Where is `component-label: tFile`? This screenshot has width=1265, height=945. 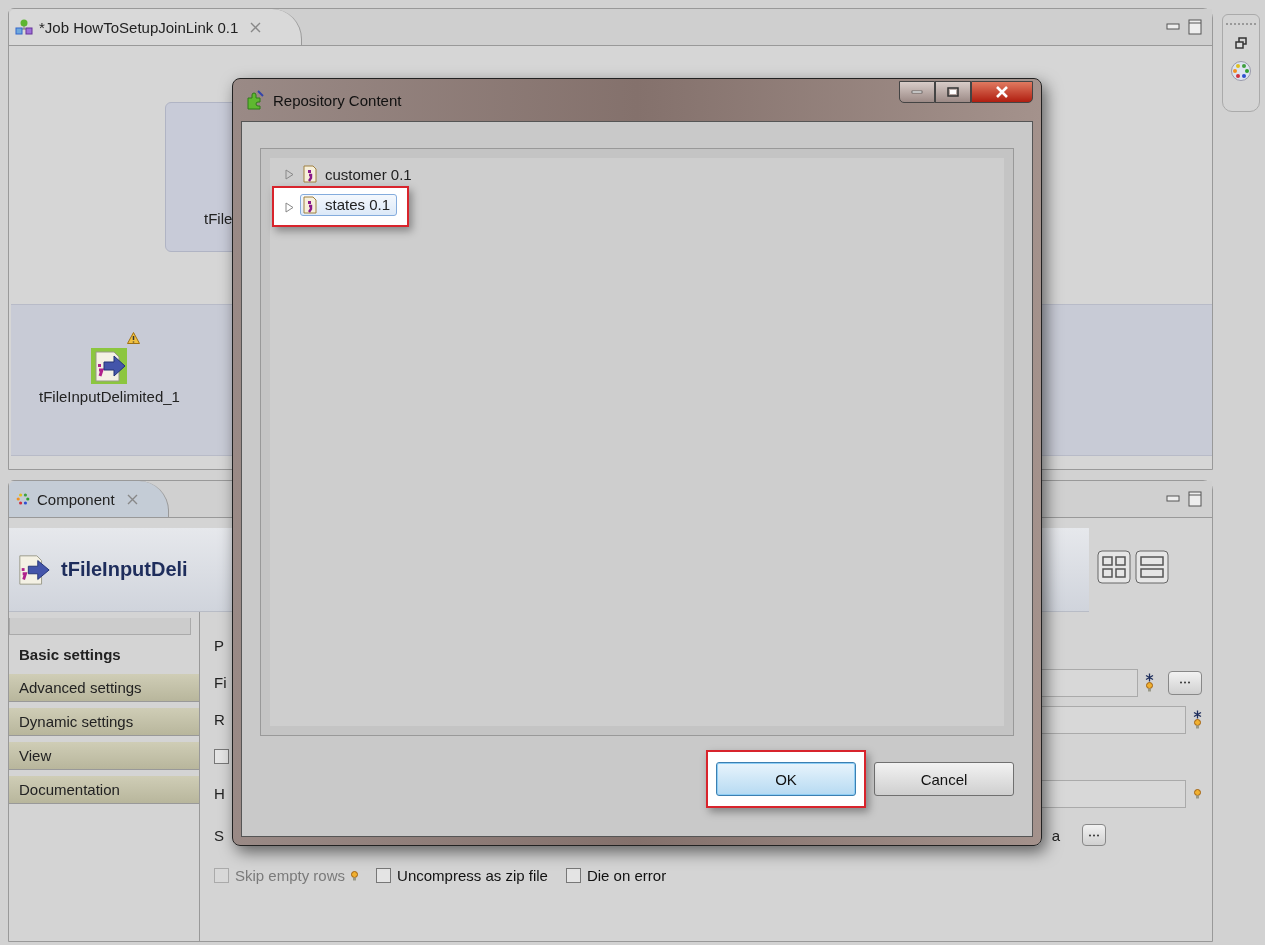 component-label: tFile is located at coordinates (218, 218).